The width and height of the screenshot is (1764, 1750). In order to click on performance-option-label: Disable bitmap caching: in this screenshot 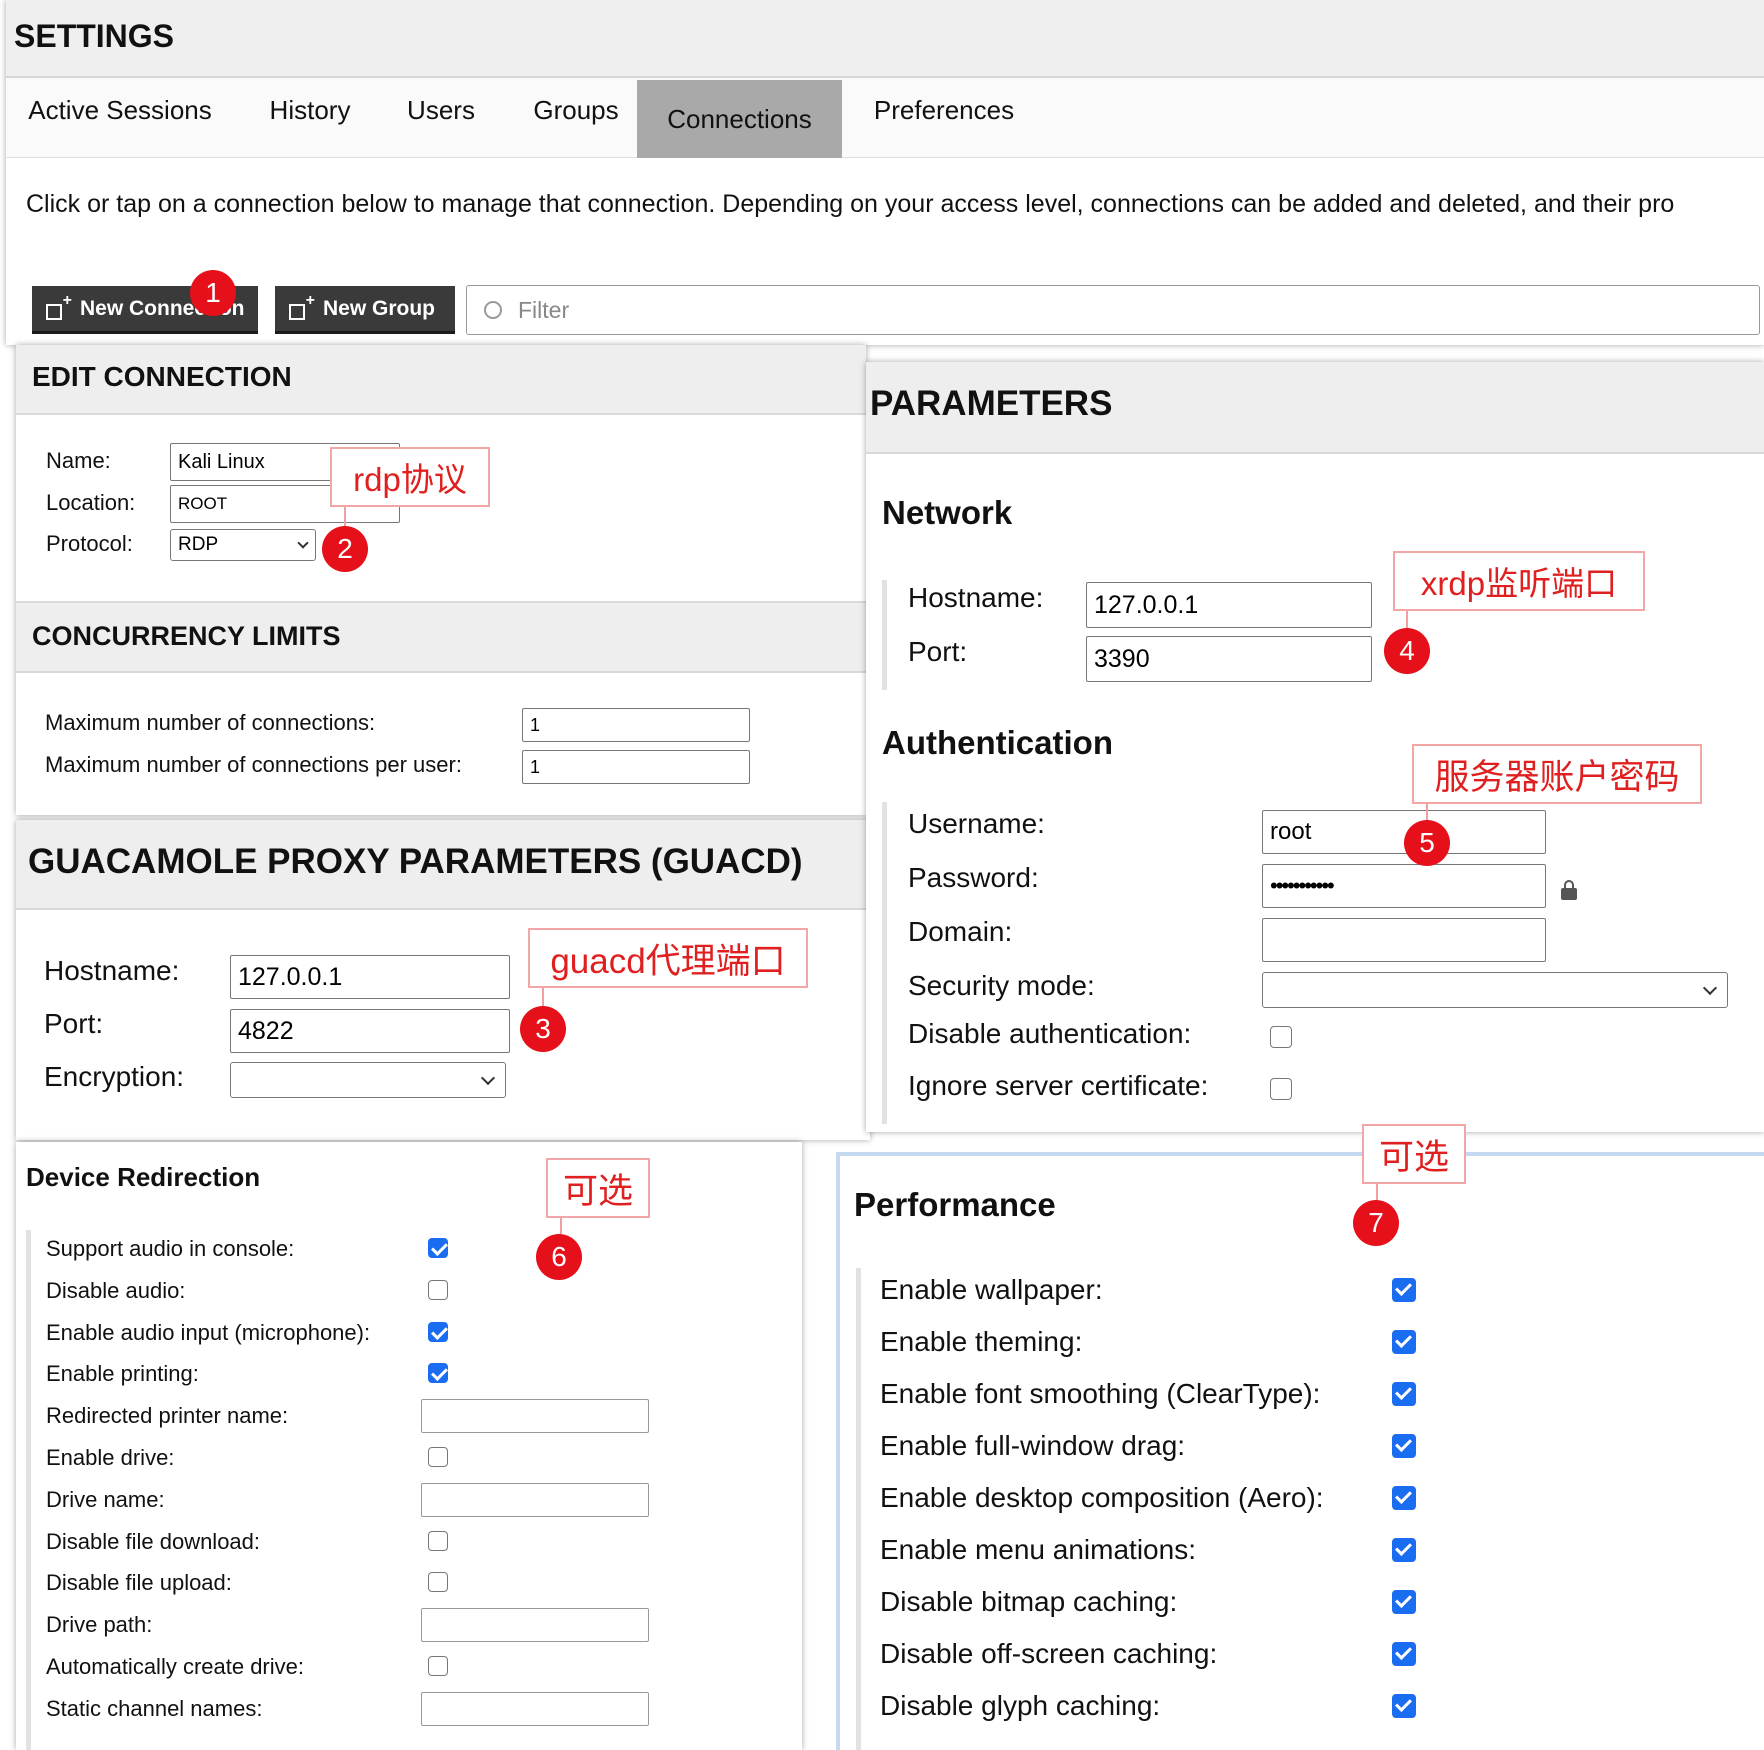, I will do `click(1029, 1601)`.